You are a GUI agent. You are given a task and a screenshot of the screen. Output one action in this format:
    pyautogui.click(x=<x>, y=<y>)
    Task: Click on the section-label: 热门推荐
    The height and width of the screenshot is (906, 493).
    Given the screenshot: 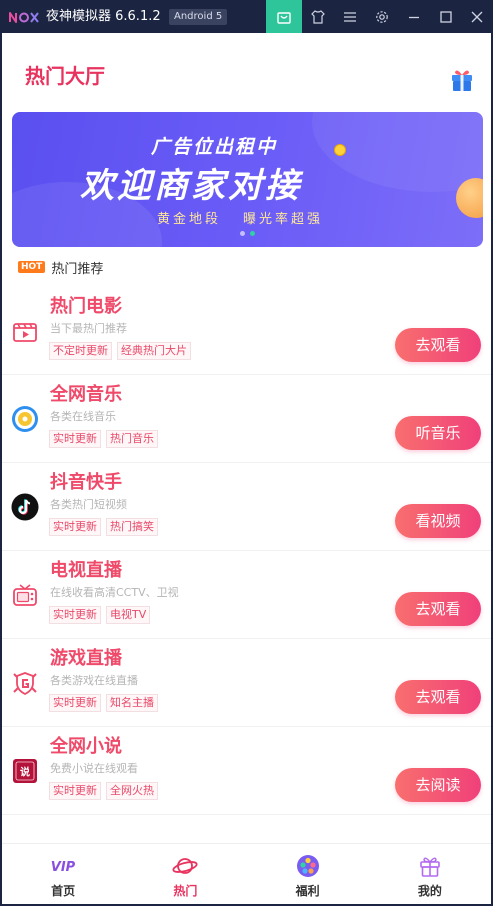 What is the action you would take?
    pyautogui.click(x=77, y=269)
    